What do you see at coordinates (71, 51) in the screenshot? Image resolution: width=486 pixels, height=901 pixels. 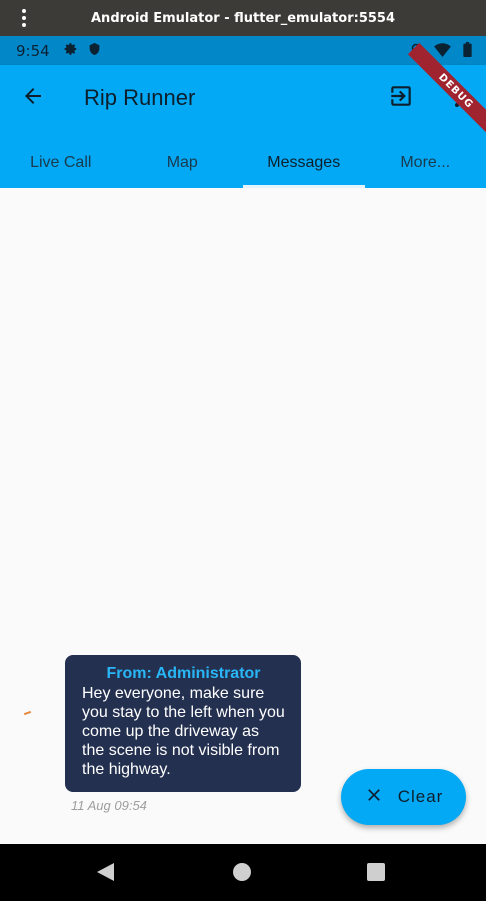 I see `gear-icon` at bounding box center [71, 51].